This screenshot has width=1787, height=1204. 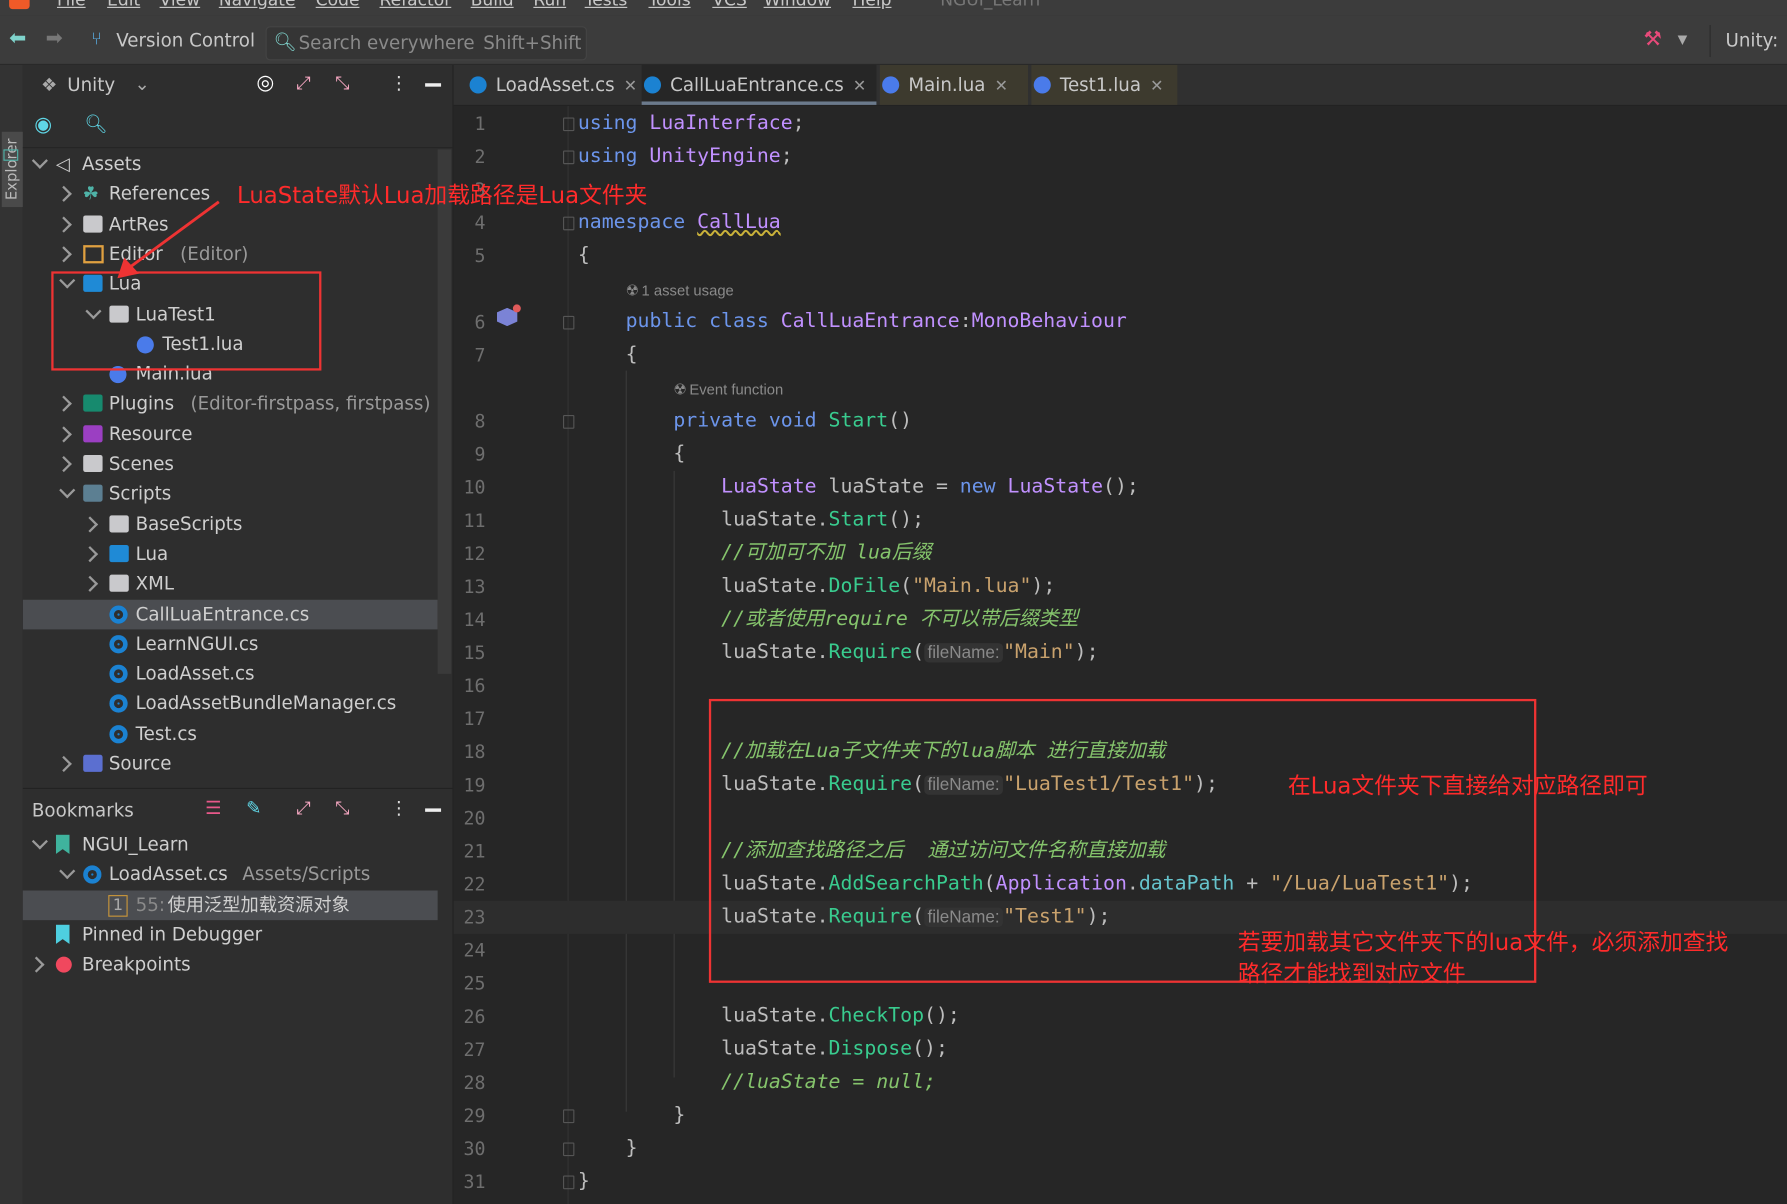 What do you see at coordinates (797, 5) in the screenshot?
I see `menu-window: Window` at bounding box center [797, 5].